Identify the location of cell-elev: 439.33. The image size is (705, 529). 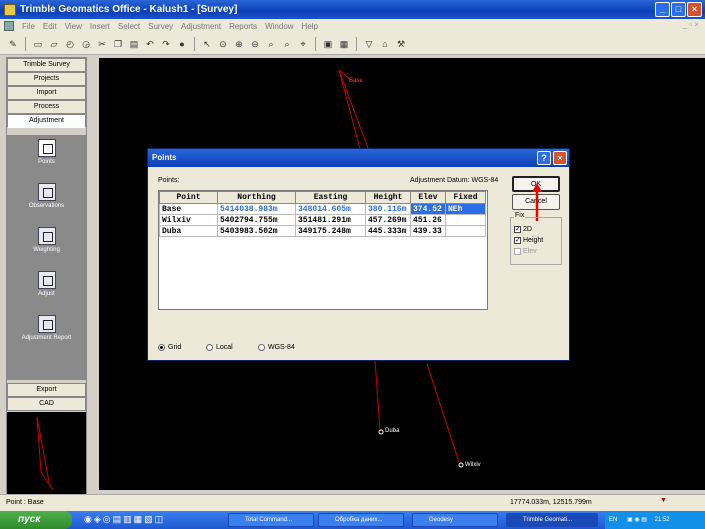
(428, 231).